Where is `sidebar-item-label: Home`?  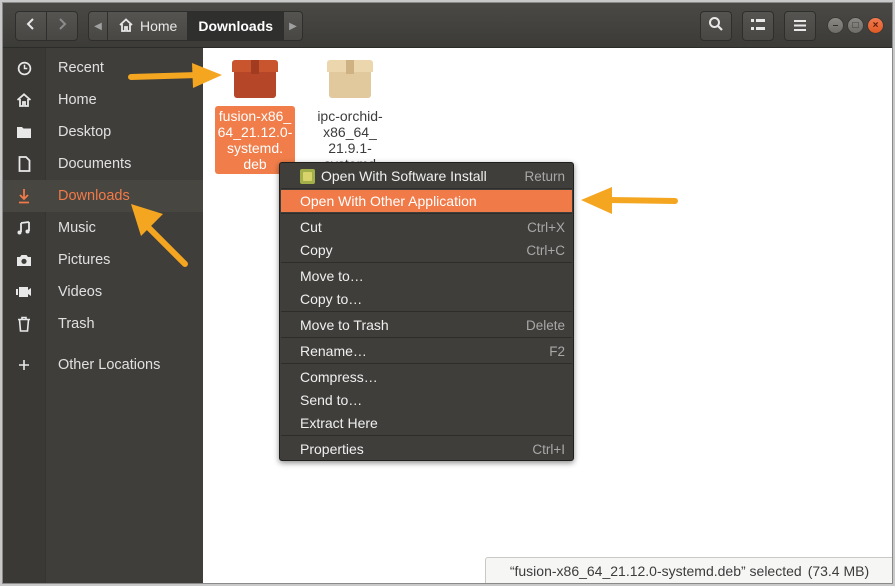
sidebar-item-label: Home is located at coordinates (77, 100).